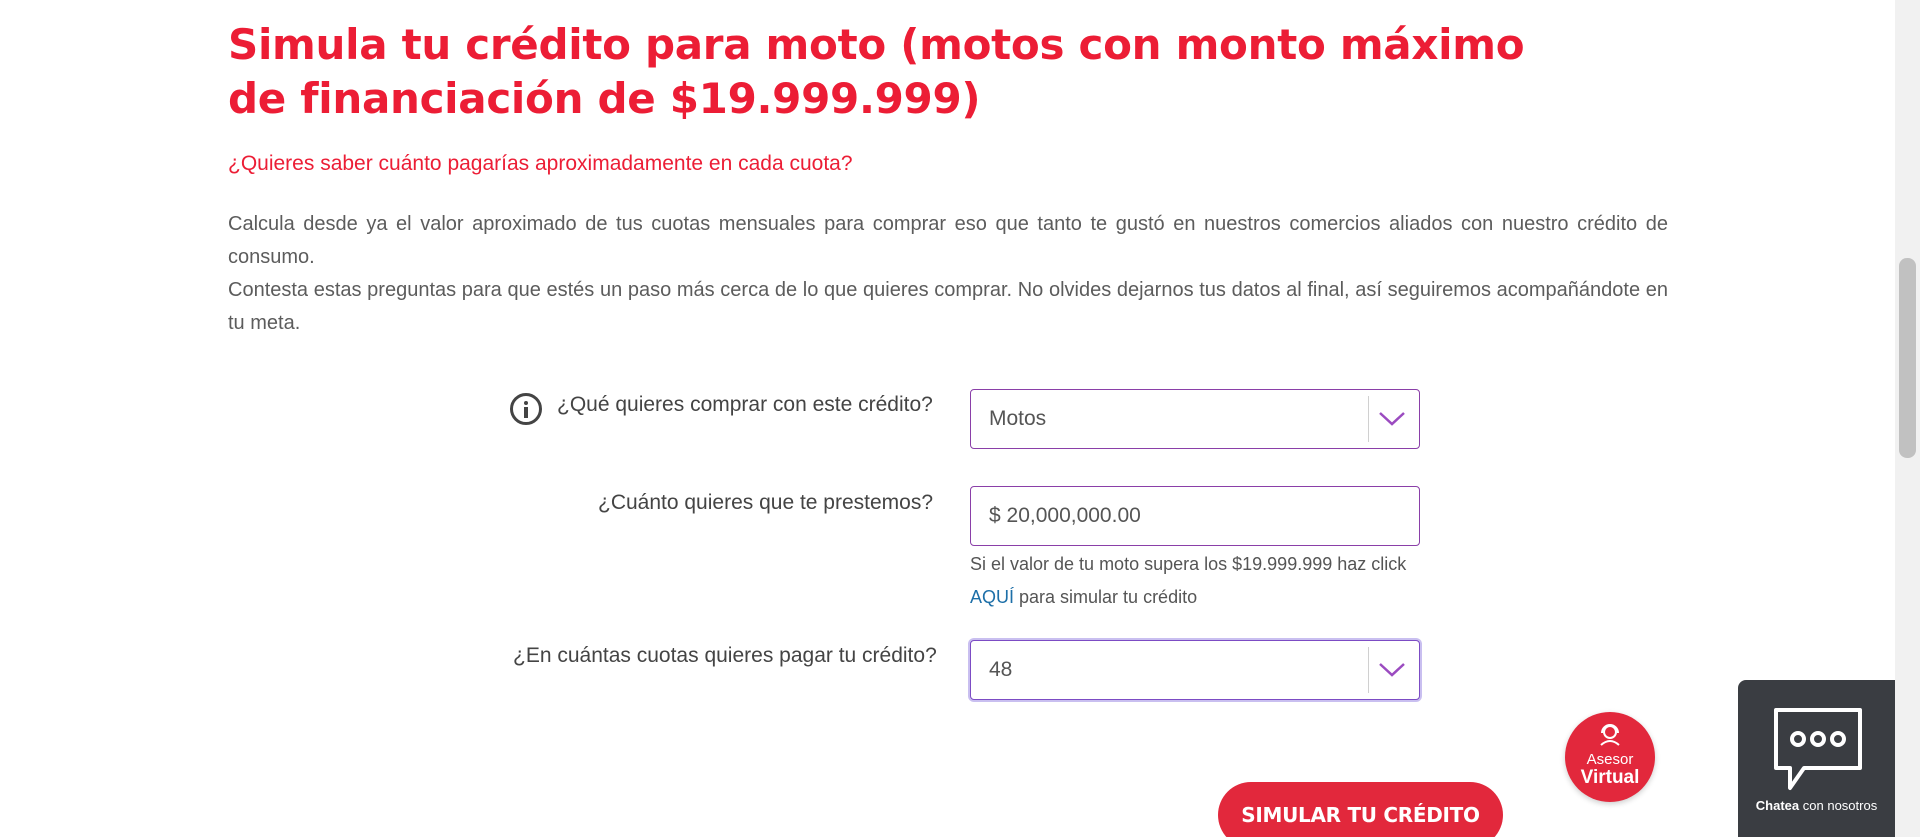 The width and height of the screenshot is (1920, 837). I want to click on info-icon, so click(526, 409).